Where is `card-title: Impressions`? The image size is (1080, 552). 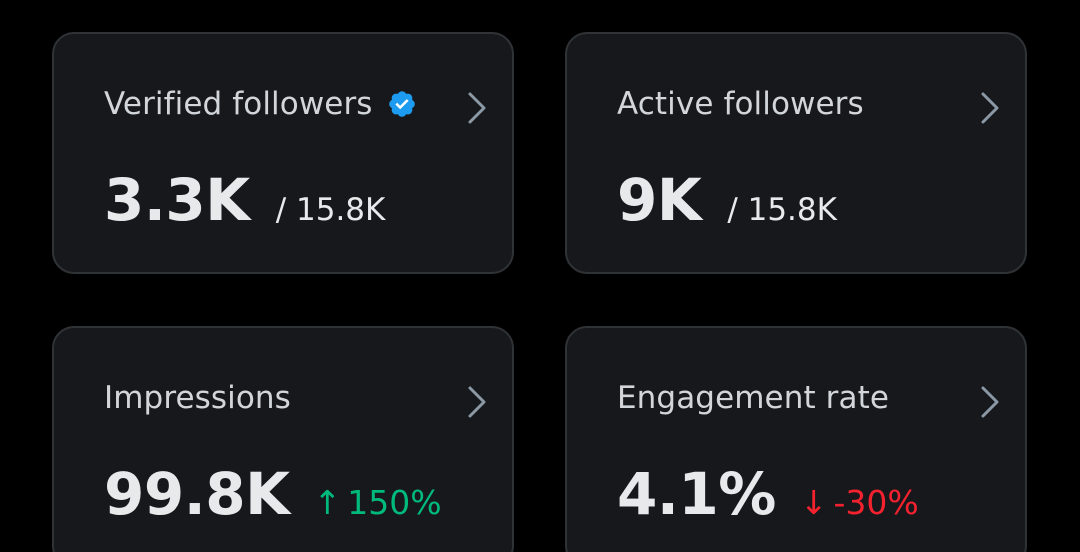 card-title: Impressions is located at coordinates (197, 398).